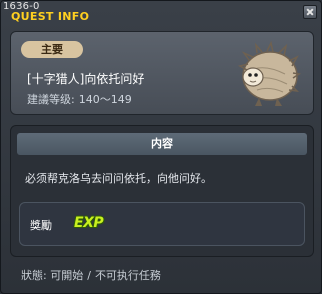 This screenshot has width=322, height=294. I want to click on status-state: 可開始, so click(67, 275).